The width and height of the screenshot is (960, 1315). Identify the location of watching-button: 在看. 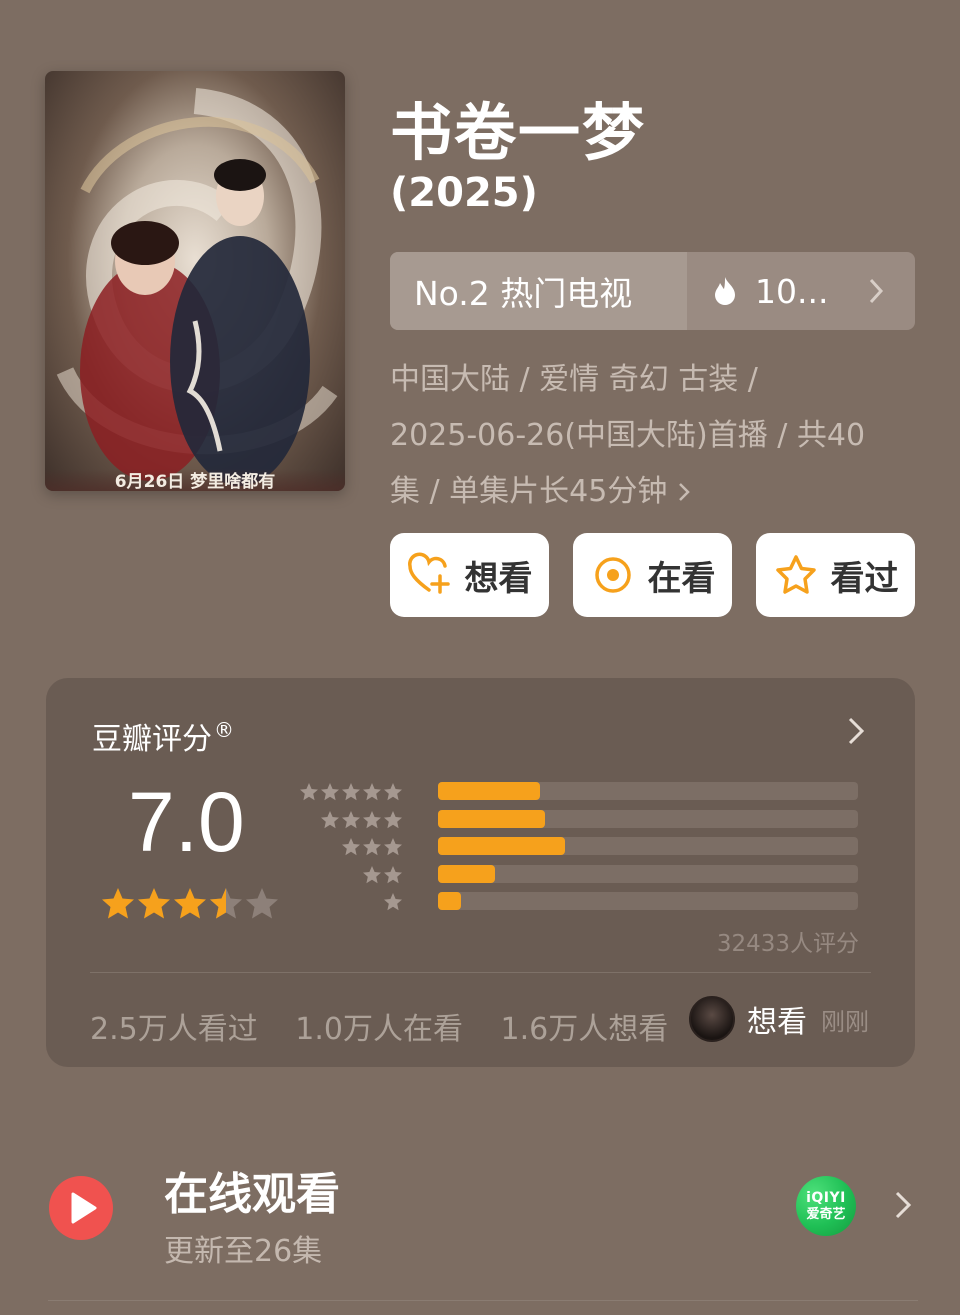
(652, 575).